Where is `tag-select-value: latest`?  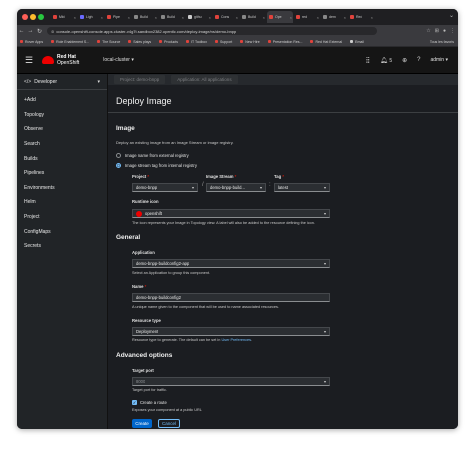
tag-select-value: latest is located at coordinates (283, 187).